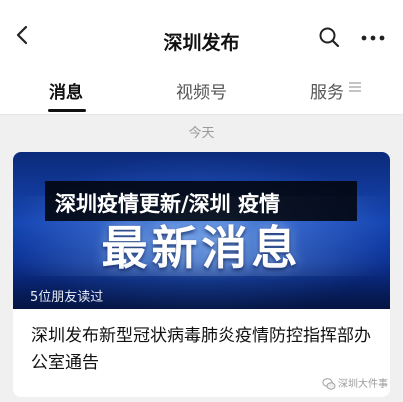  Describe the element at coordinates (329, 37) in the screenshot. I see `search-icon` at that location.